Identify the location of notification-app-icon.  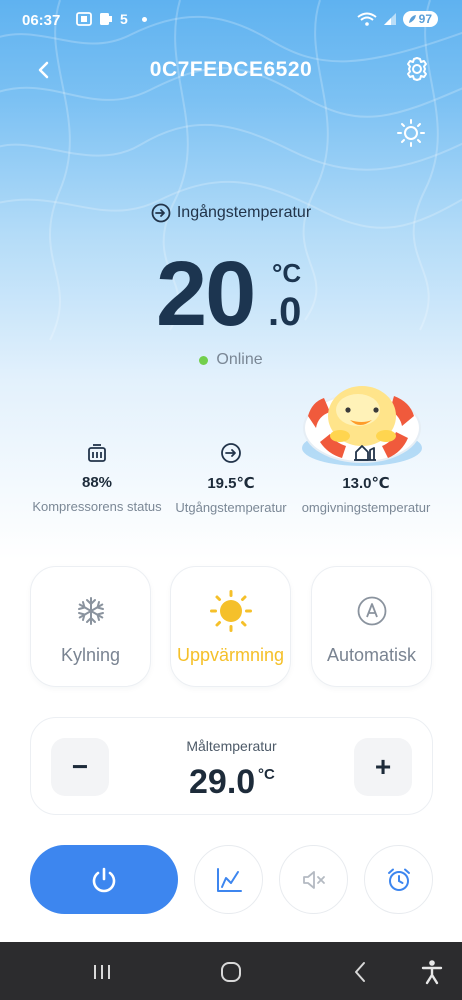
(106, 19).